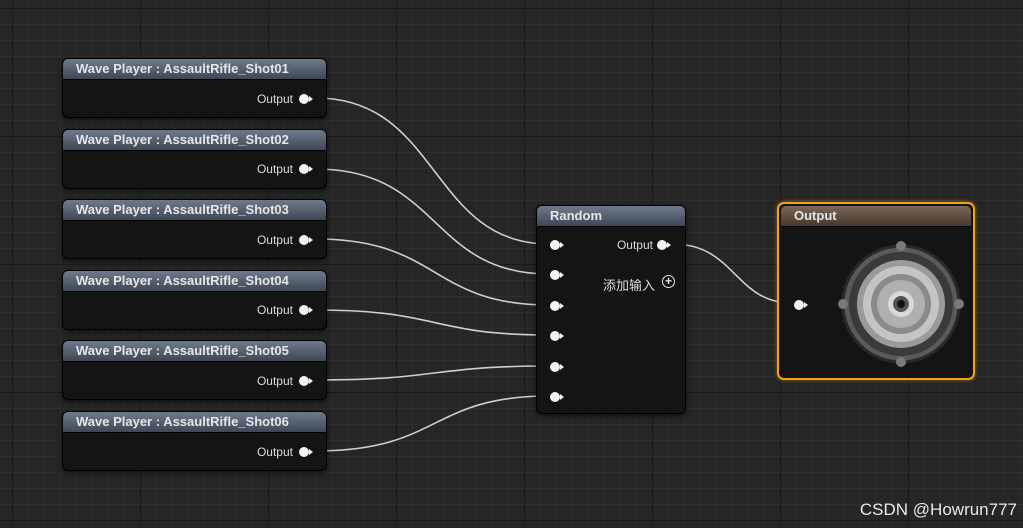 This screenshot has width=1023, height=528. I want to click on wire-shot03-random, so click(432, 272).